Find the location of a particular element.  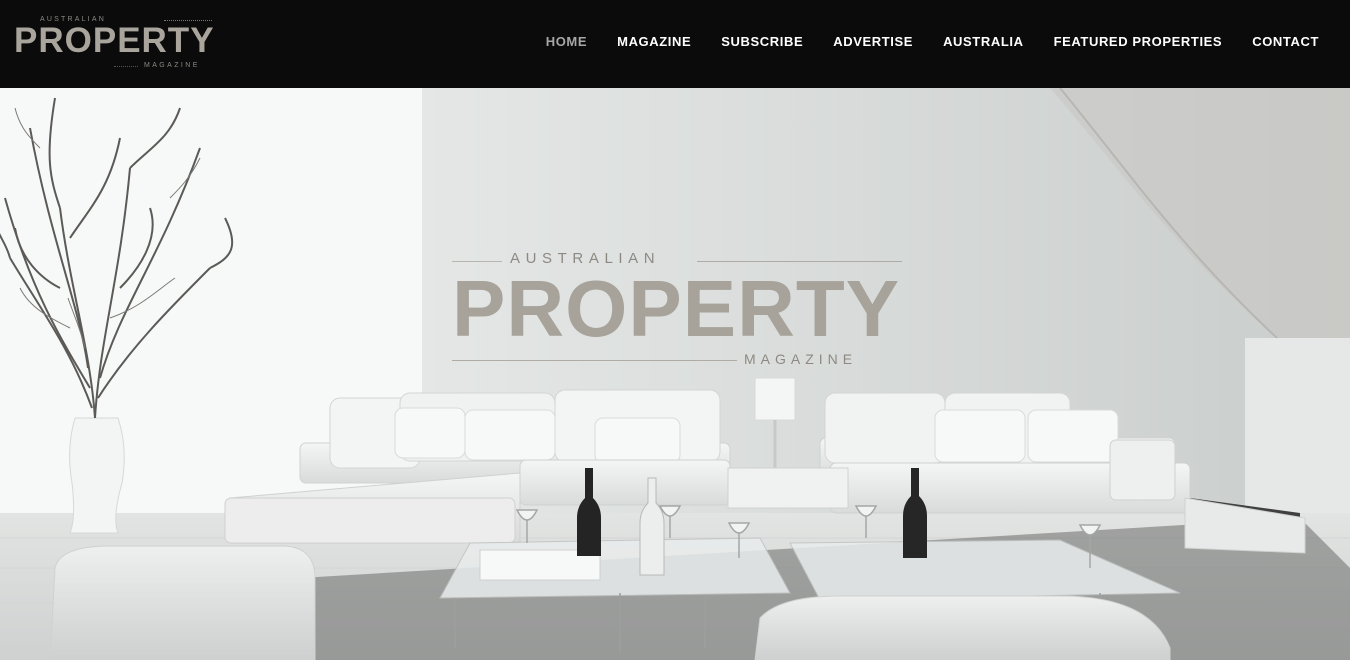

hero-logo-property-text: PROPERTY is located at coordinates (676, 308).